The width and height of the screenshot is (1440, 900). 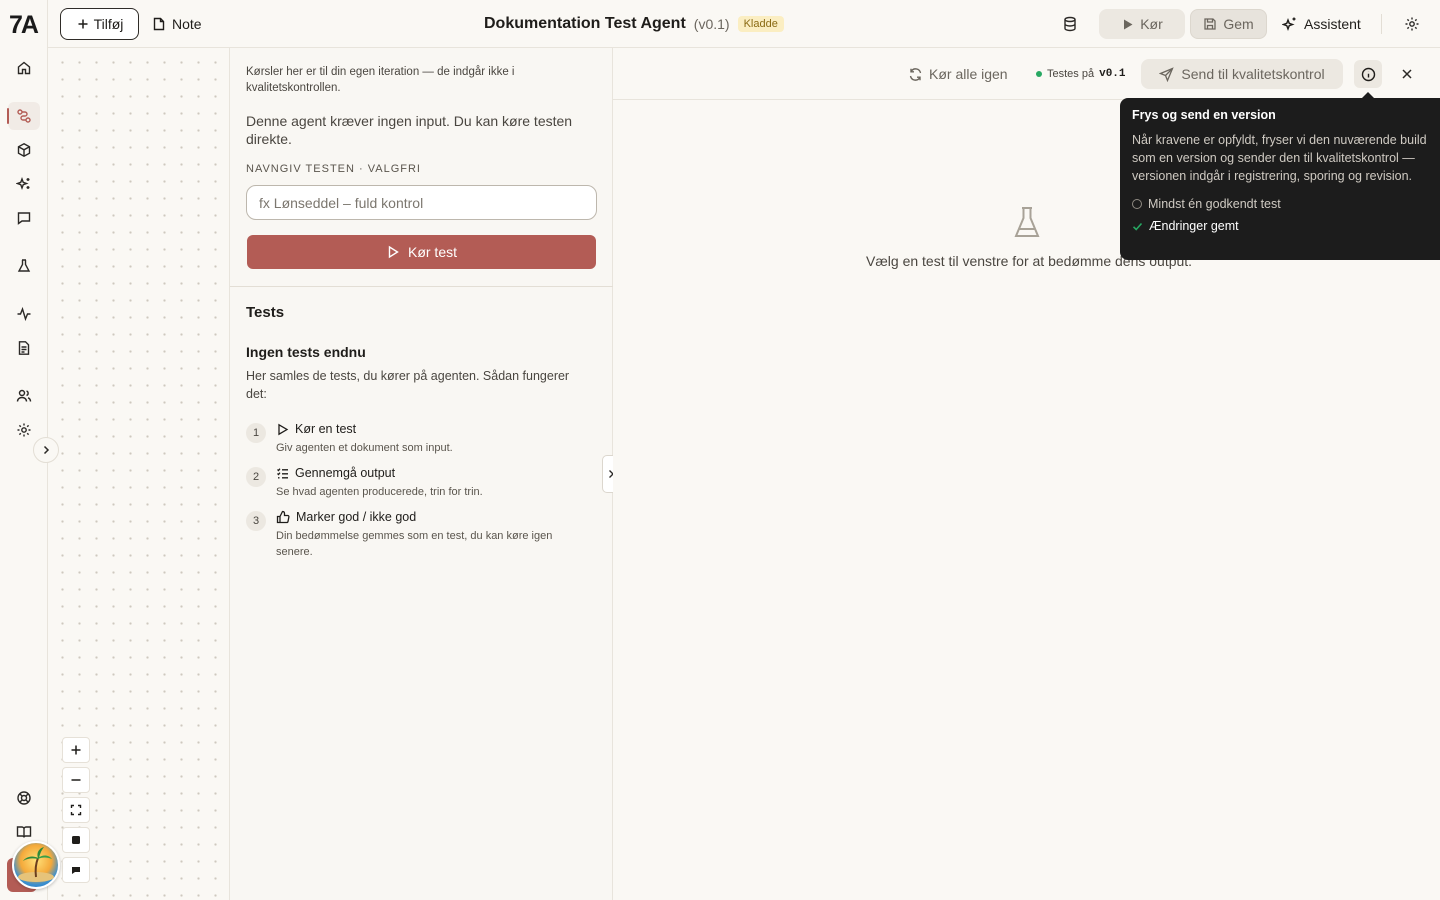 What do you see at coordinates (432, 252) in the screenshot?
I see `run-test-label: Kør test` at bounding box center [432, 252].